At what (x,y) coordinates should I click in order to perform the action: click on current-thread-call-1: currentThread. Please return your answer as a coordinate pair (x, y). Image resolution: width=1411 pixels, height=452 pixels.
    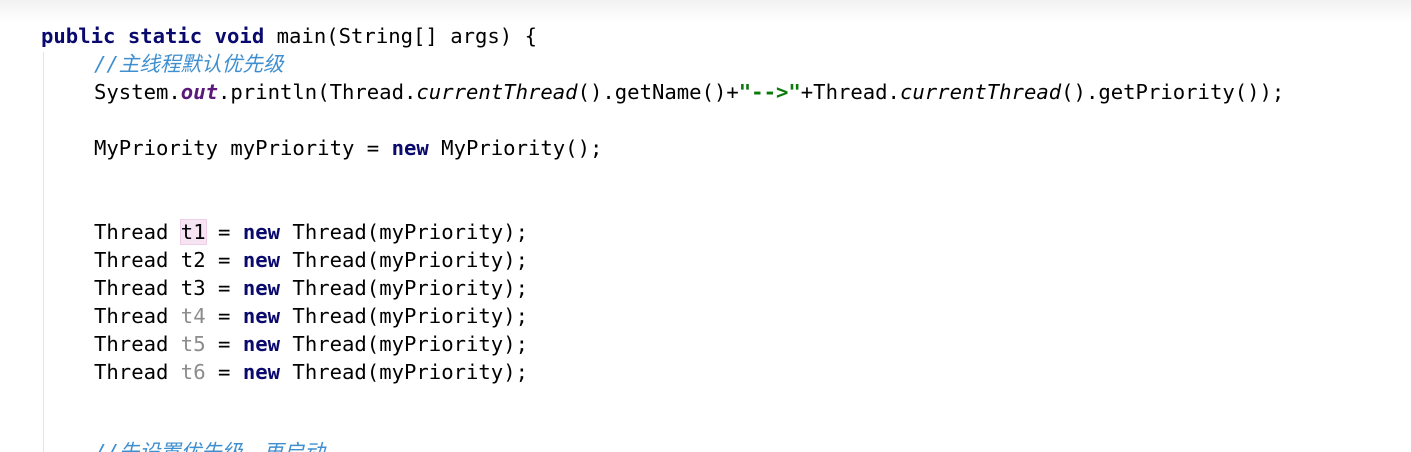
    Looking at the image, I should click on (497, 92).